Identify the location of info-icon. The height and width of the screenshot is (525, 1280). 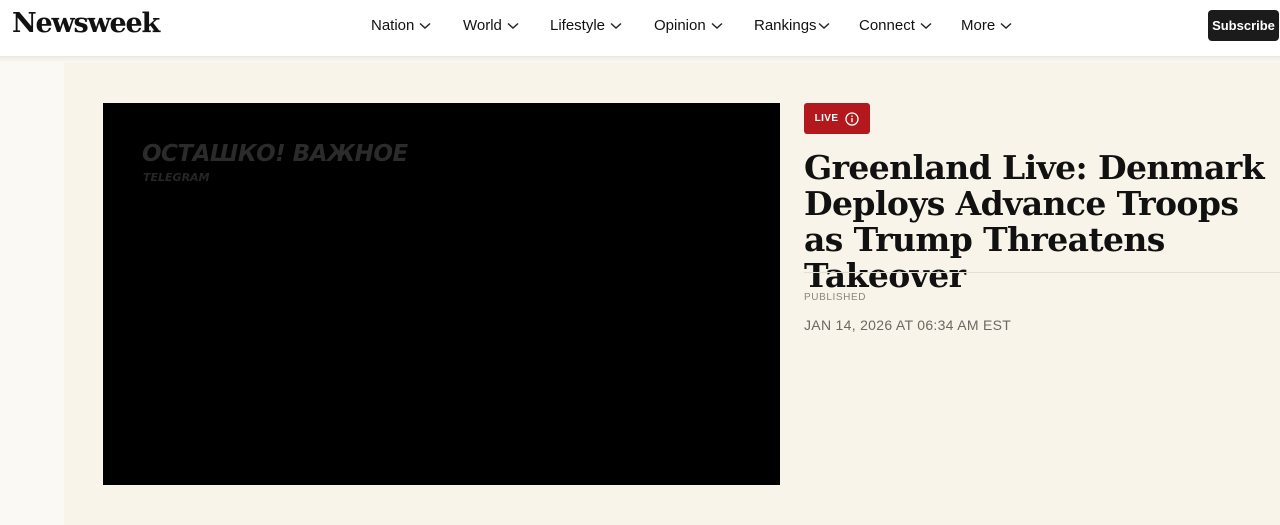
(852, 118).